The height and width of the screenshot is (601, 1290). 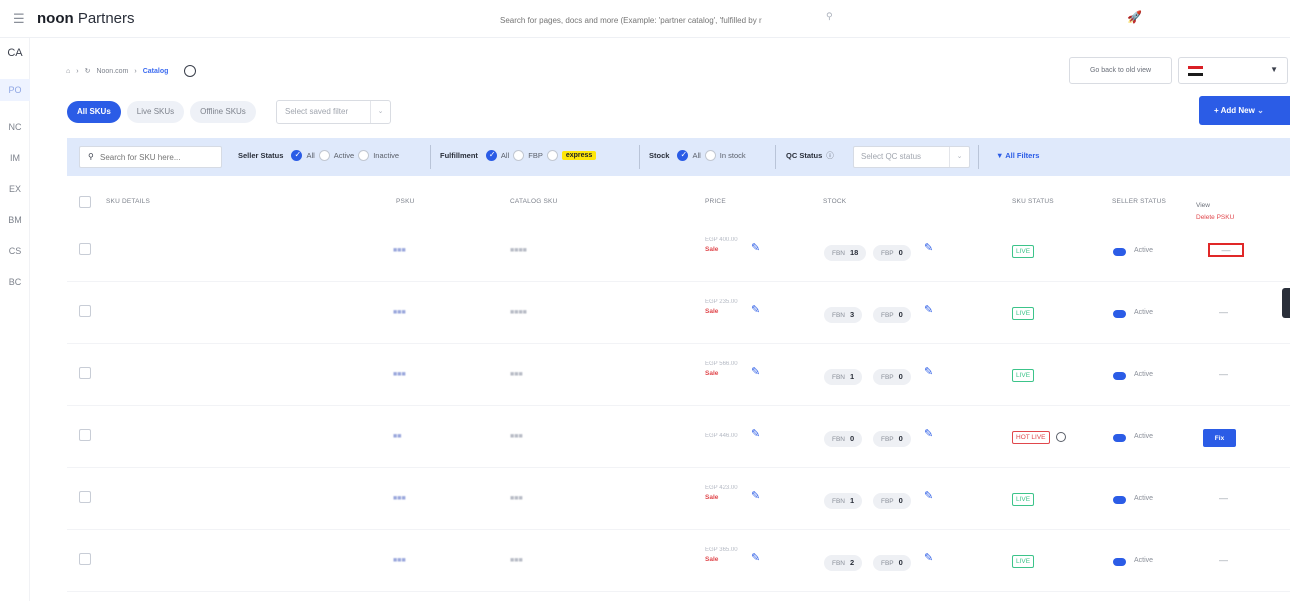 I want to click on select-all-checkbox, so click(x=85, y=202).